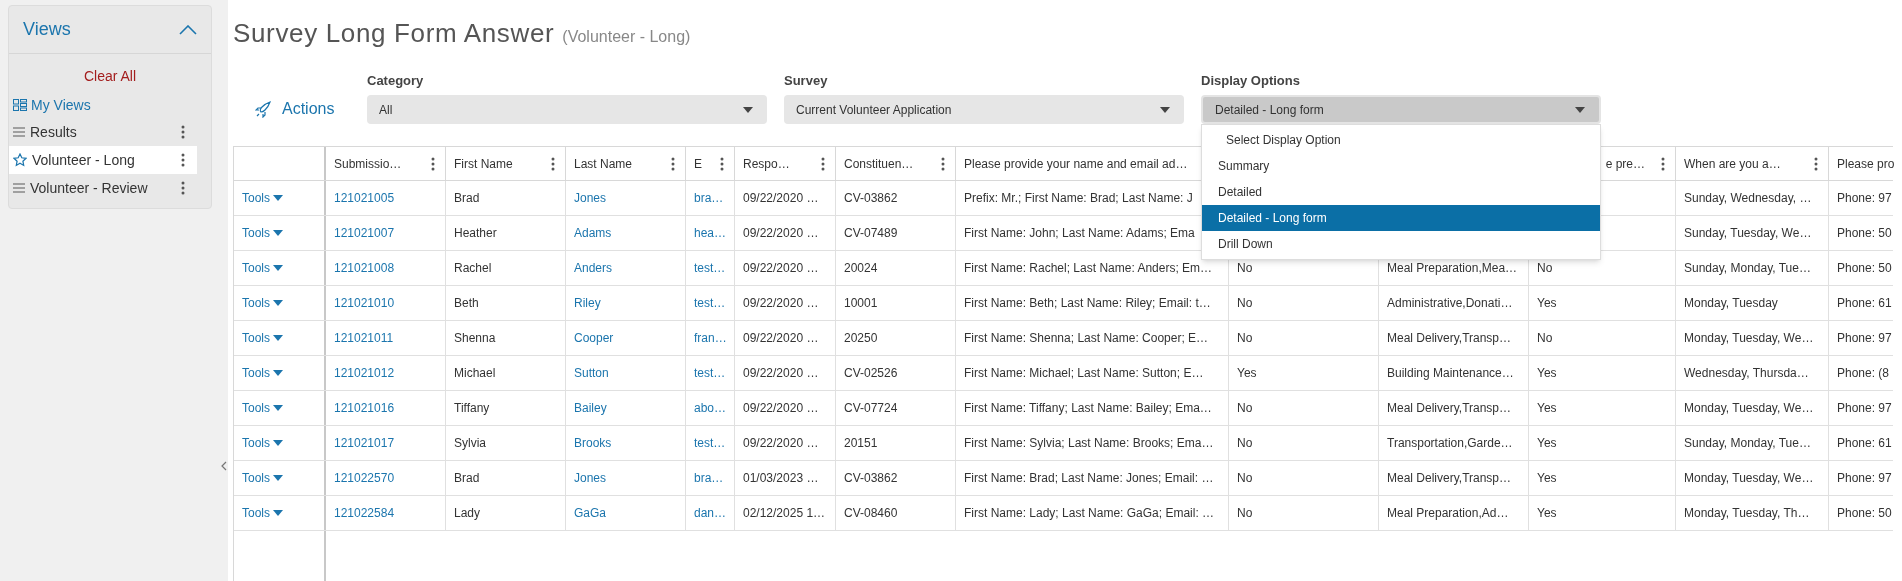  I want to click on table-link: 121021016, so click(364, 408).